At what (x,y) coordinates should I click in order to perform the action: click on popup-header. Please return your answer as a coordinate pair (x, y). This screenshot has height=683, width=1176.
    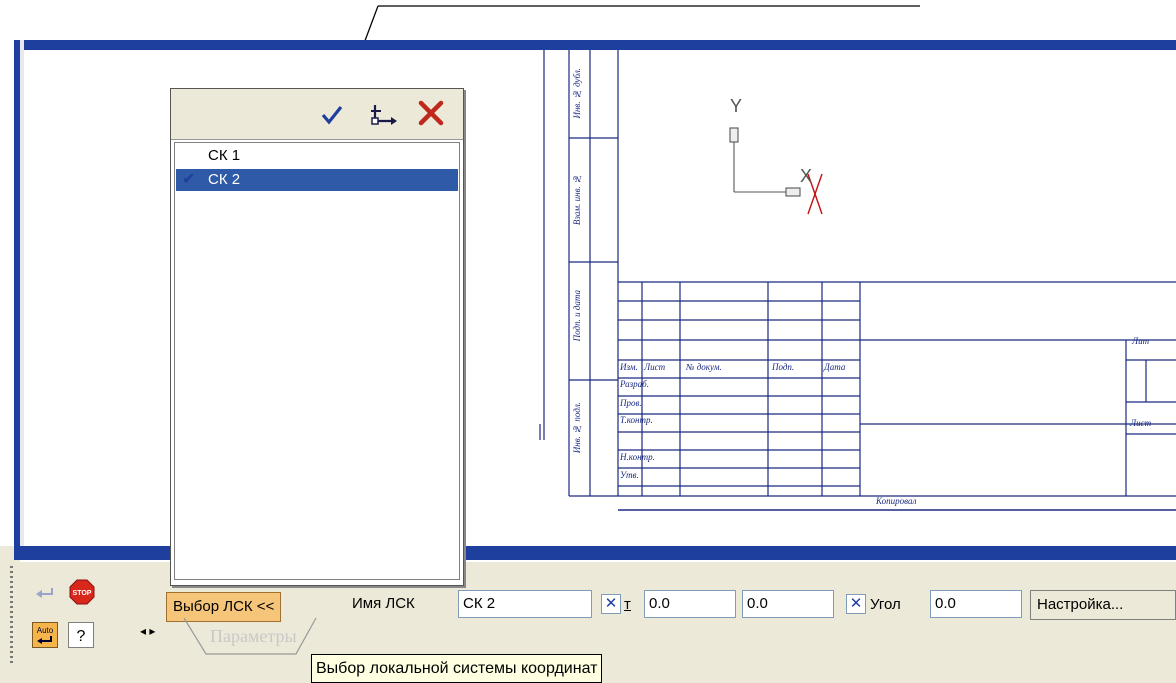
    Looking at the image, I should click on (317, 114).